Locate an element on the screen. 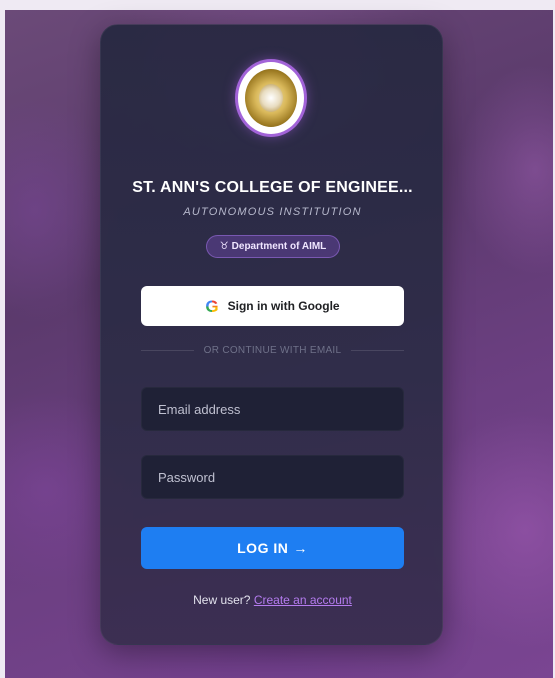 This screenshot has height=678, width=555. college-seal-icon is located at coordinates (271, 98).